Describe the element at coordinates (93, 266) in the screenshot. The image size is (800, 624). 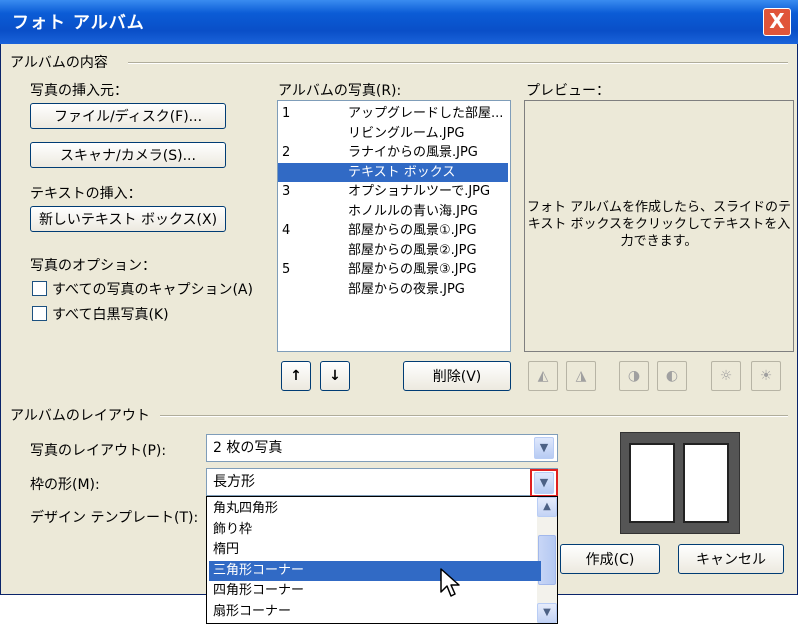
I see `picture-options-label: 写真のオプション：` at that location.